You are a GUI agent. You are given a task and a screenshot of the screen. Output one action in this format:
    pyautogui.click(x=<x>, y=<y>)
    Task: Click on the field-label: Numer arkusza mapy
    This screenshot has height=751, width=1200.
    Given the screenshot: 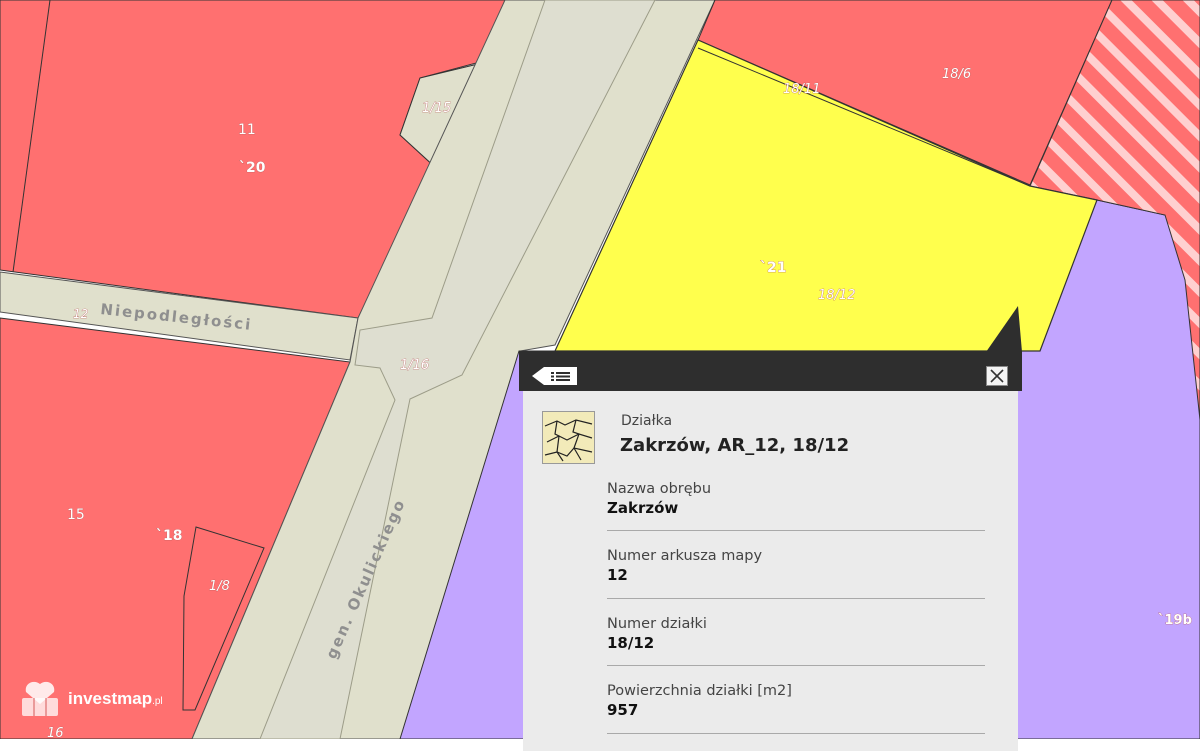 What is the action you would take?
    pyautogui.click(x=685, y=556)
    